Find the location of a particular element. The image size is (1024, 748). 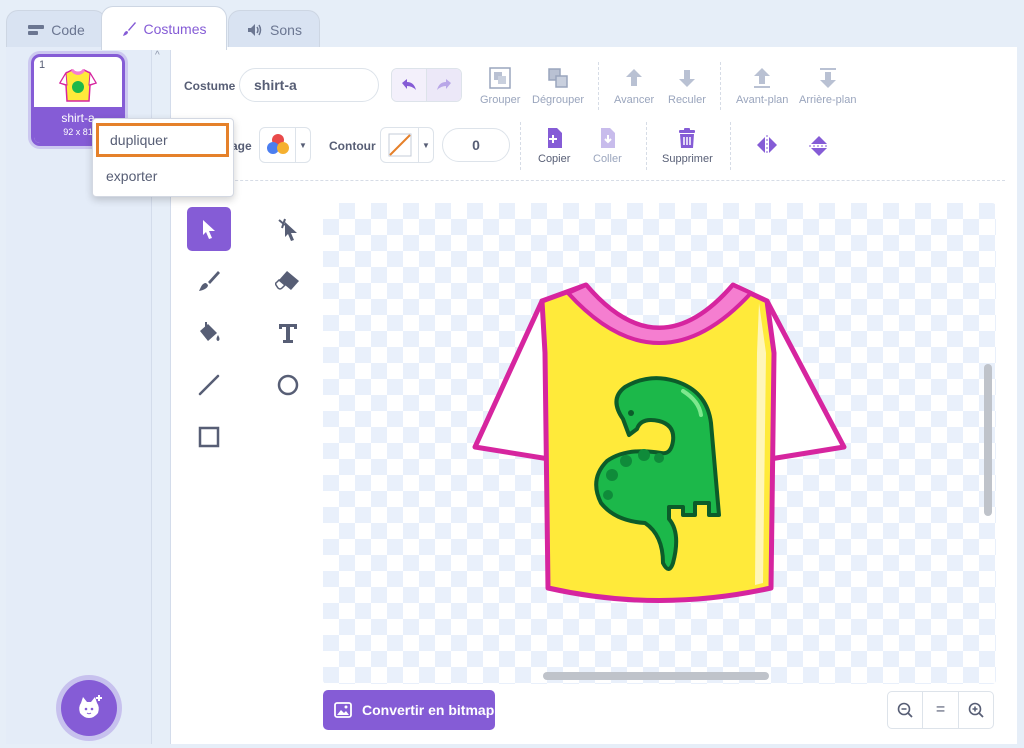

speaker-icon is located at coordinates (255, 29).